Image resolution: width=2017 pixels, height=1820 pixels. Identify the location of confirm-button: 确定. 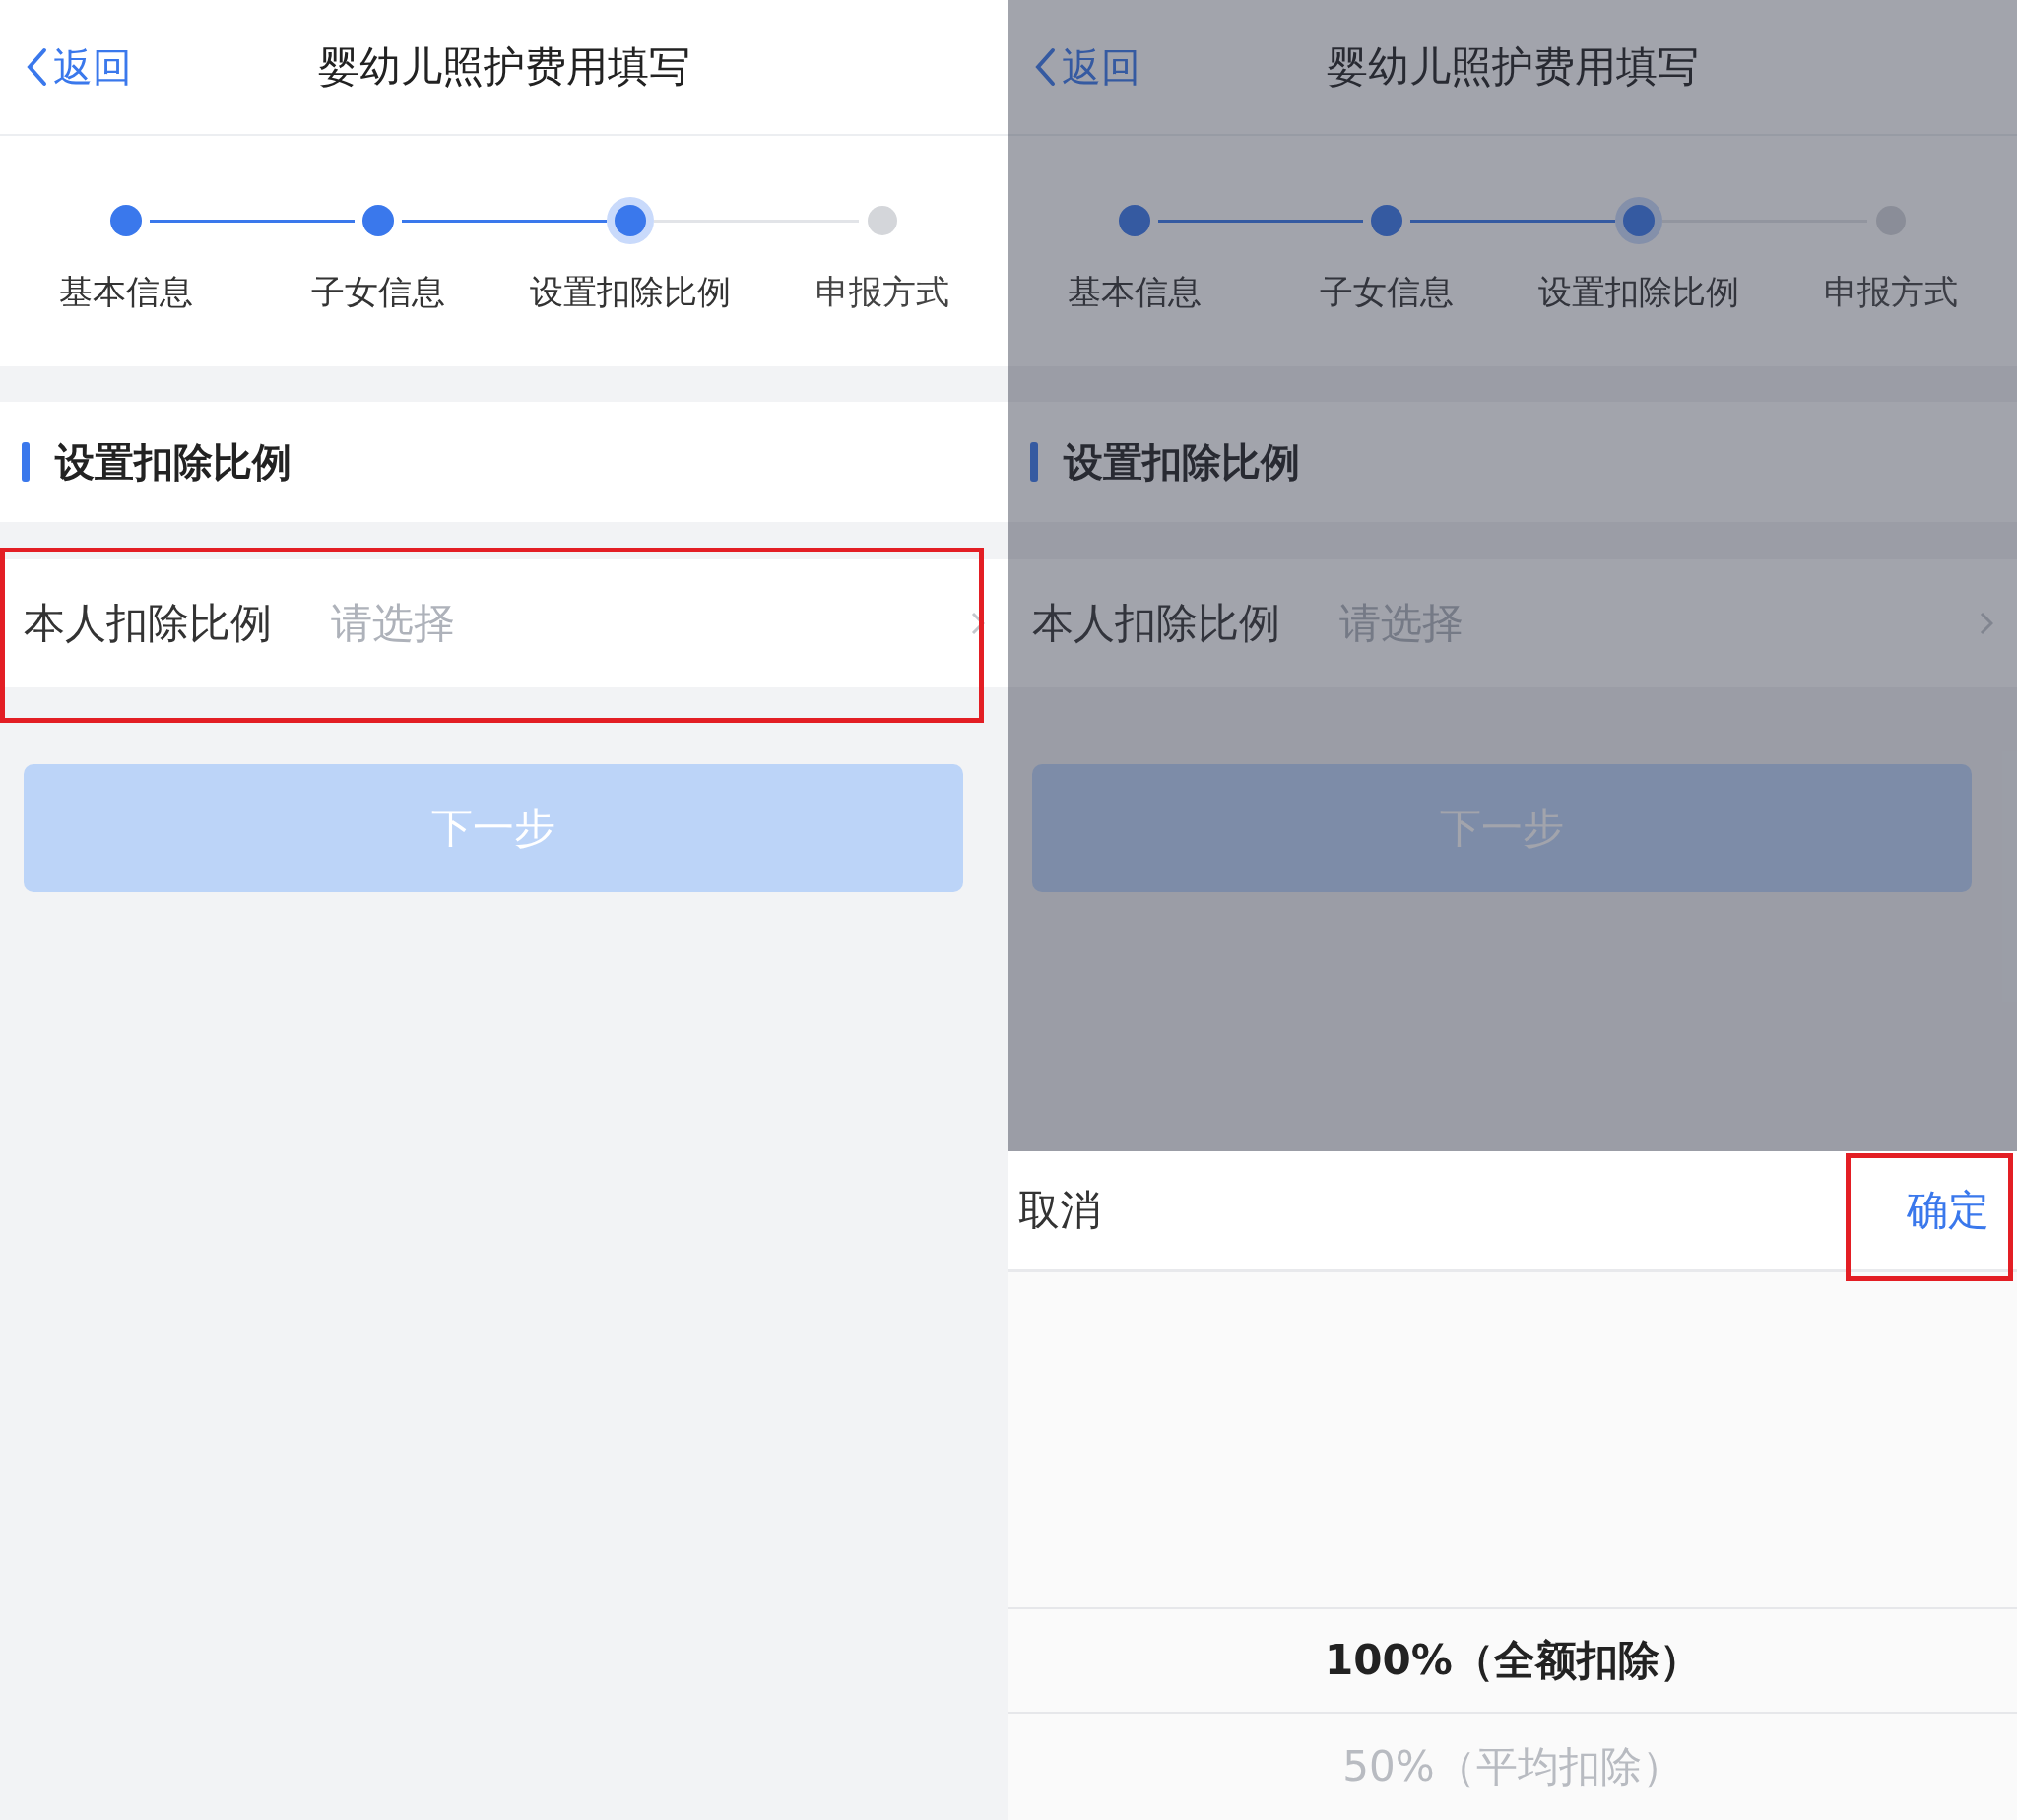
(1948, 1211).